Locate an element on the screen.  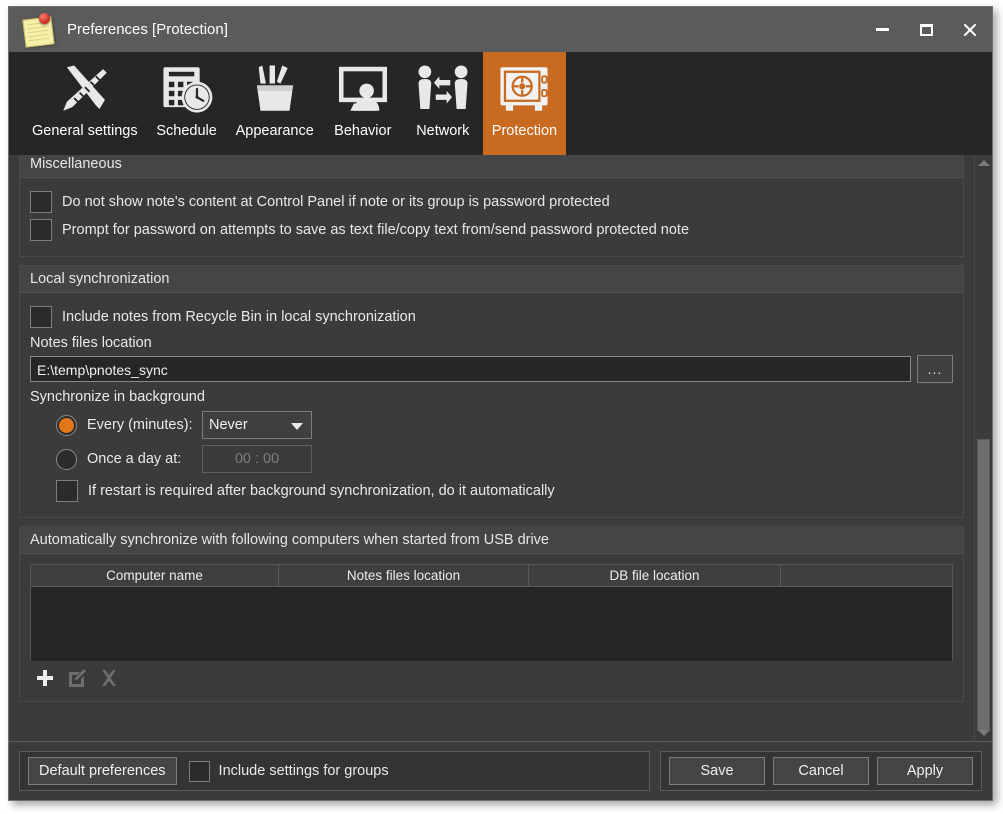
cancel-button: Cancel is located at coordinates (821, 771).